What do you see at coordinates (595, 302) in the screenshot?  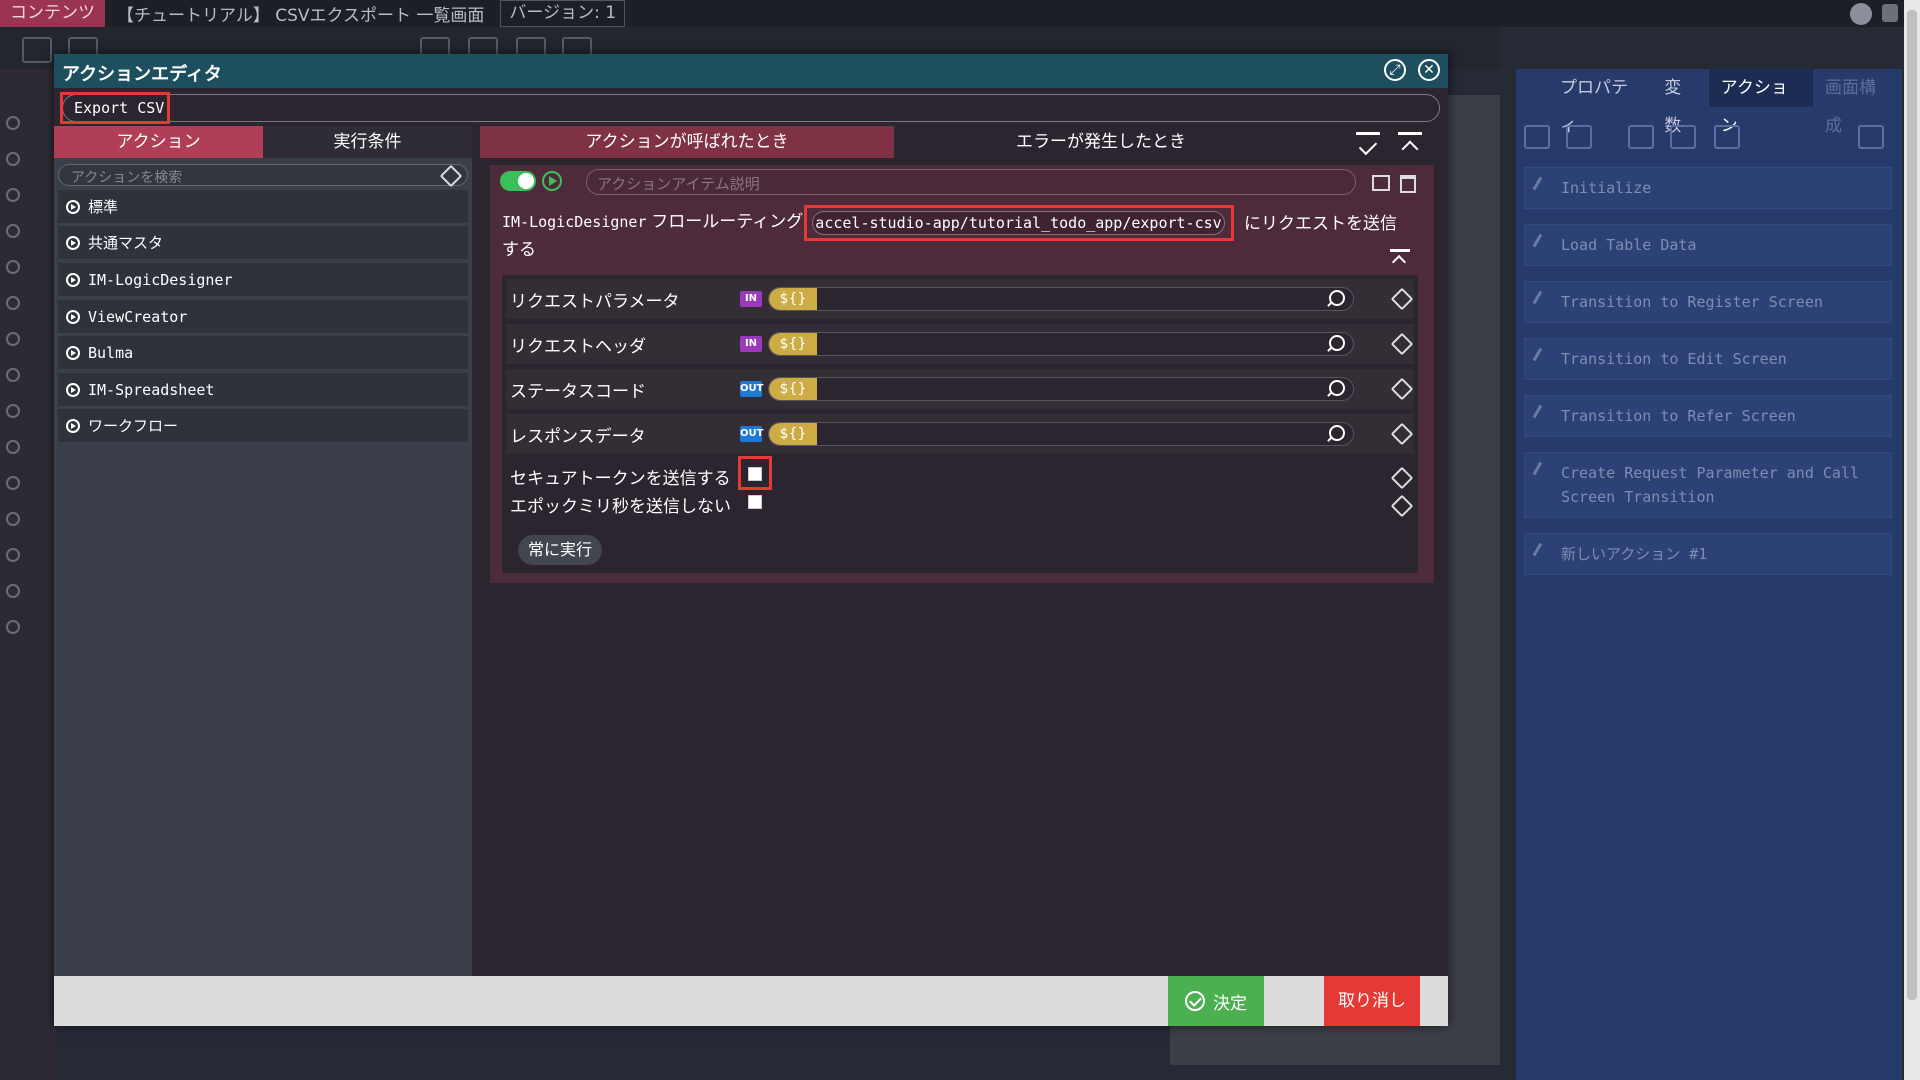 I see `param-label: リクエストパラメータ` at bounding box center [595, 302].